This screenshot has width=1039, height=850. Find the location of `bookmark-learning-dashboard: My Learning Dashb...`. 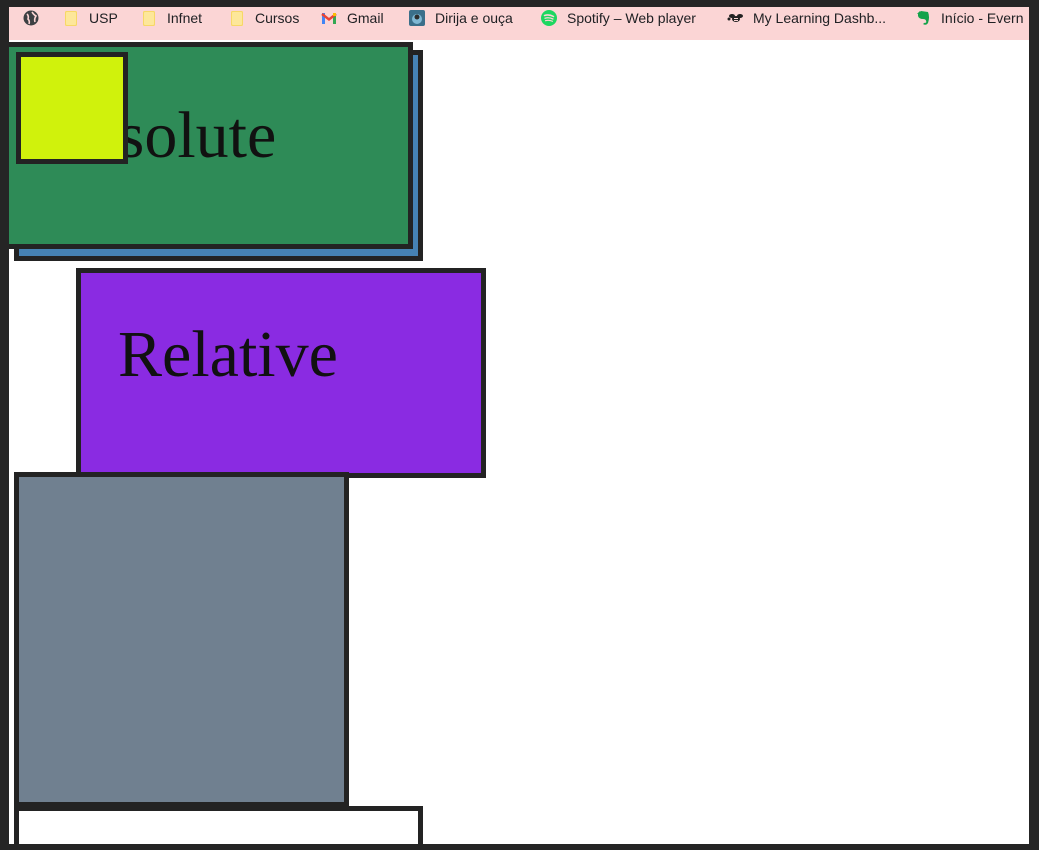

bookmark-learning-dashboard: My Learning Dashb... is located at coordinates (806, 18).